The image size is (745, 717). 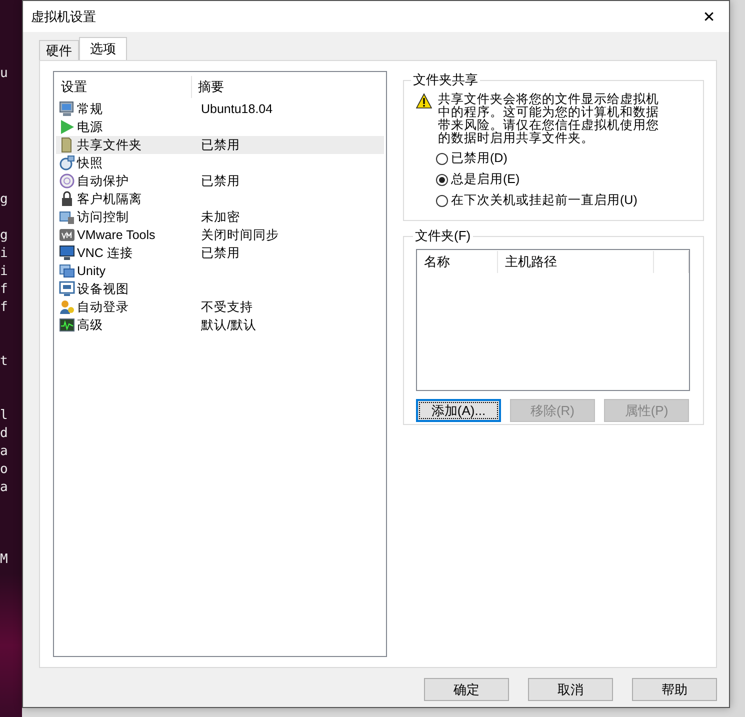 I want to click on setting-summary: 未加密, so click(x=220, y=217).